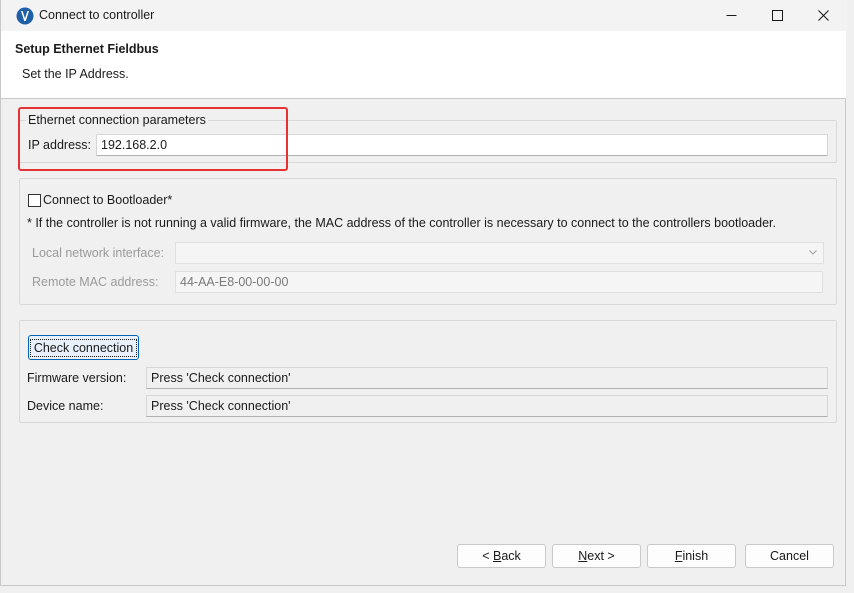 The image size is (854, 593). I want to click on finish-button: Finish, so click(691, 556).